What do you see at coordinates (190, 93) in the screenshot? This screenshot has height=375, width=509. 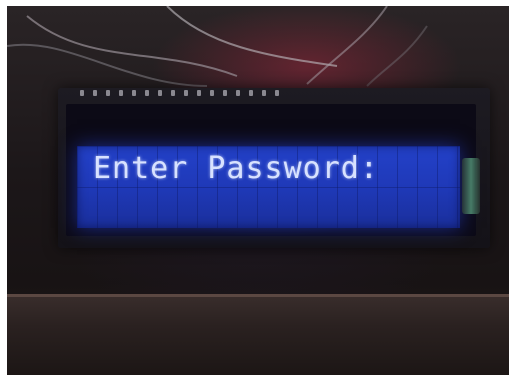 I see `header-pins` at bounding box center [190, 93].